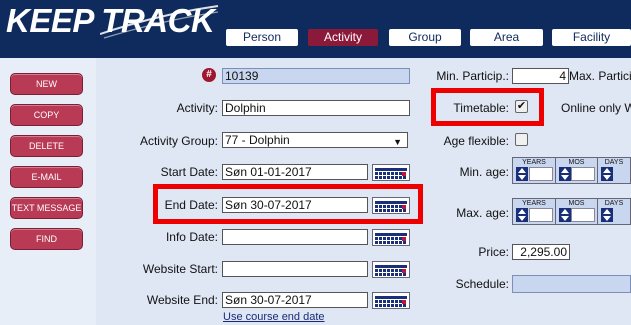 This screenshot has width=631, height=325. I want to click on tab-person: Person, so click(262, 37).